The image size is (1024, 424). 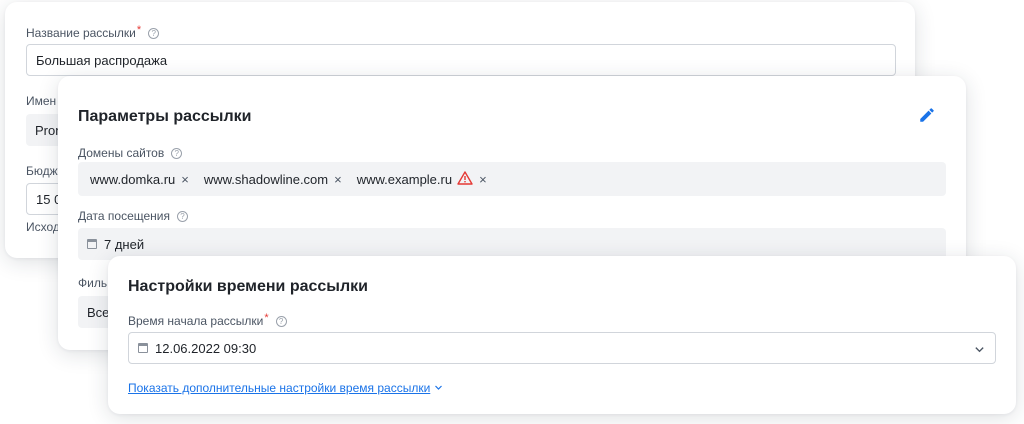 What do you see at coordinates (207, 320) in the screenshot?
I see `start-time-label: Время начала рассылки * ?` at bounding box center [207, 320].